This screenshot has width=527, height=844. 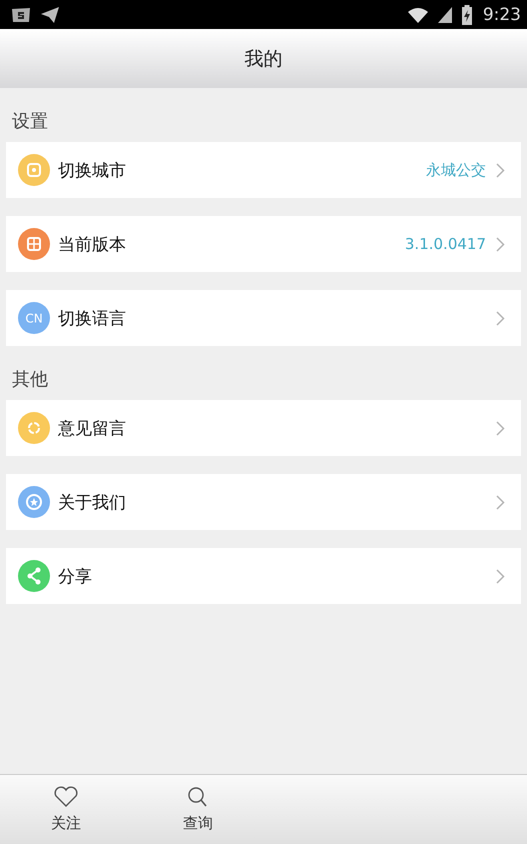 I want to click on row-label: 当前版本, so click(x=92, y=245).